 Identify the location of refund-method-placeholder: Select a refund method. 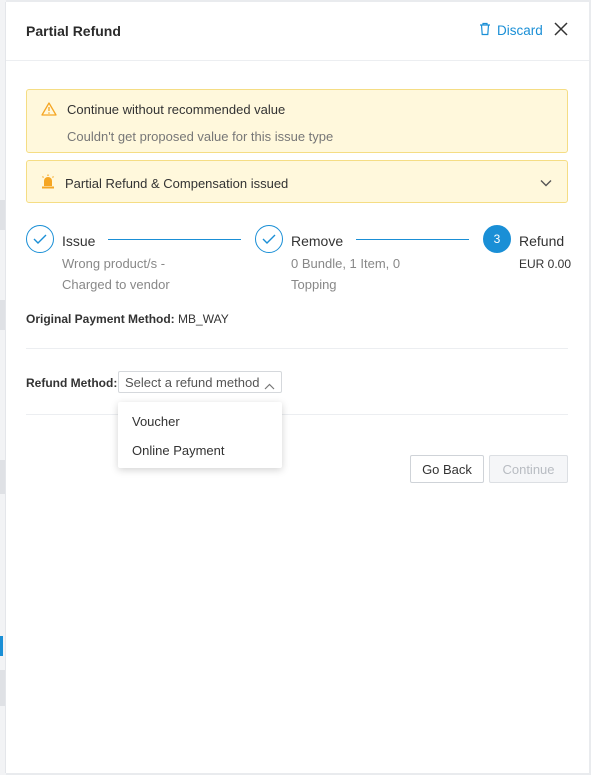
(192, 382).